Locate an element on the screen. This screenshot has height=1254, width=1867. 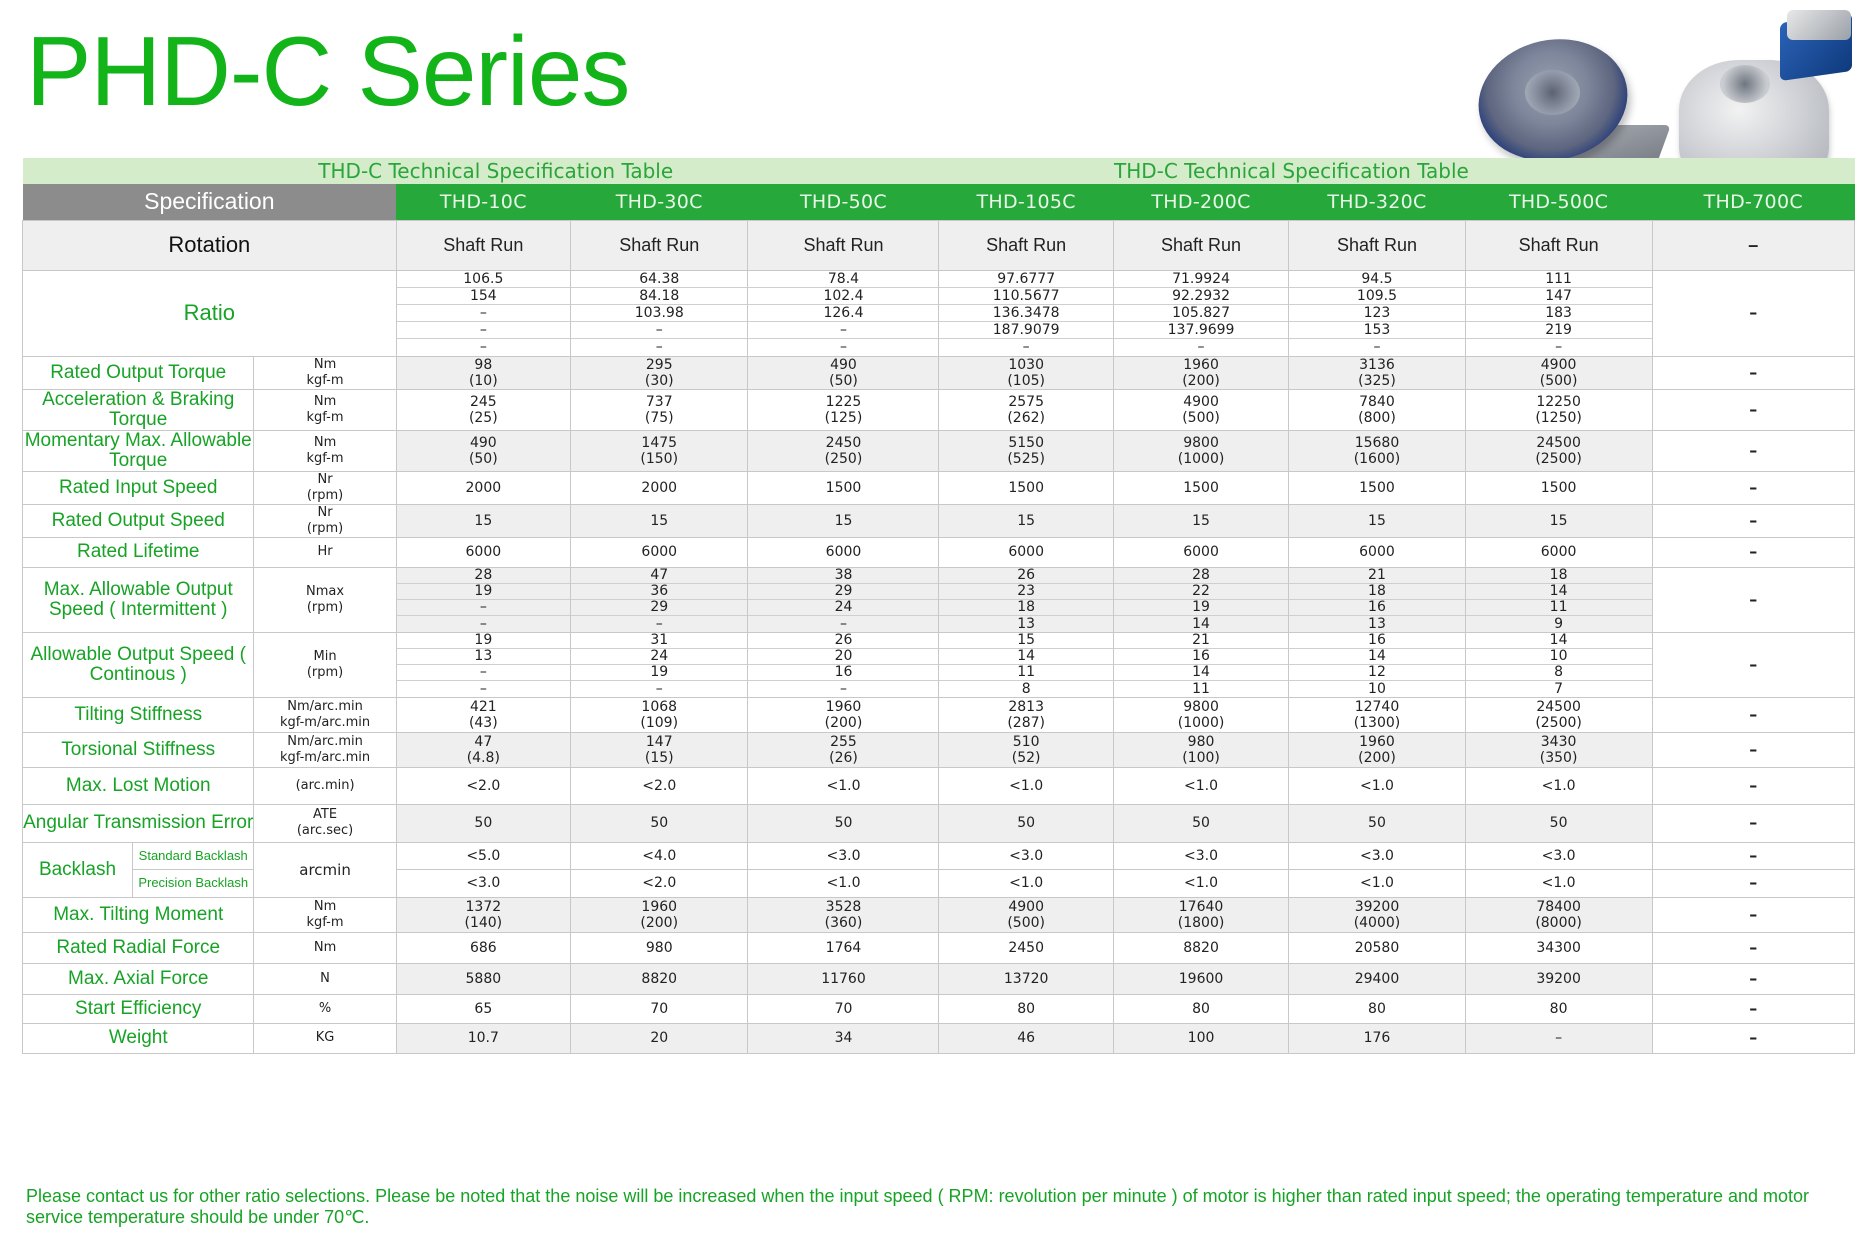
cell-stack: 97.6777 110.5677 136.3478 187.9079– is located at coordinates (1026, 313).